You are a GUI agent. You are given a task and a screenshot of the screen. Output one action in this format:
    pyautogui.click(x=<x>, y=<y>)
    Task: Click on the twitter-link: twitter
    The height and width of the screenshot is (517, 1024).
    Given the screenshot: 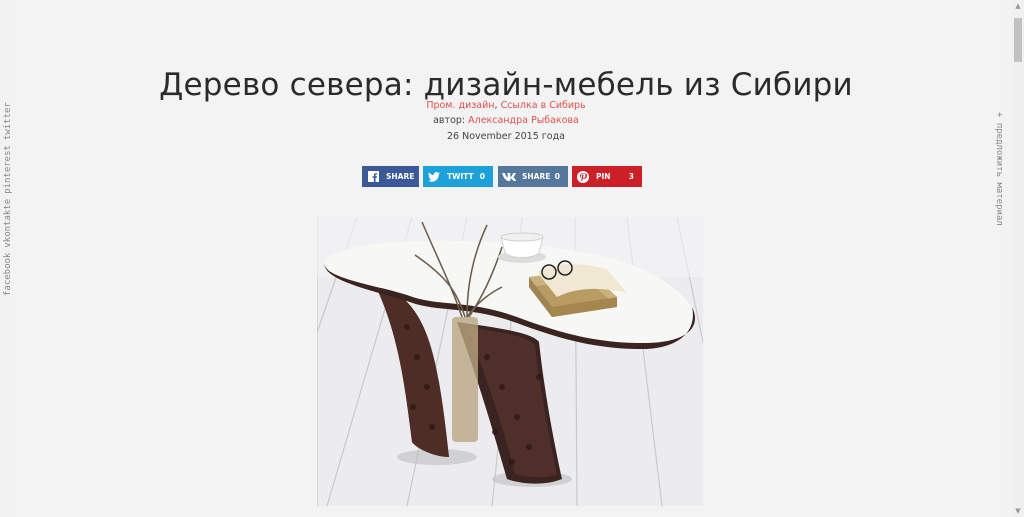 What is the action you would take?
    pyautogui.click(x=8, y=121)
    